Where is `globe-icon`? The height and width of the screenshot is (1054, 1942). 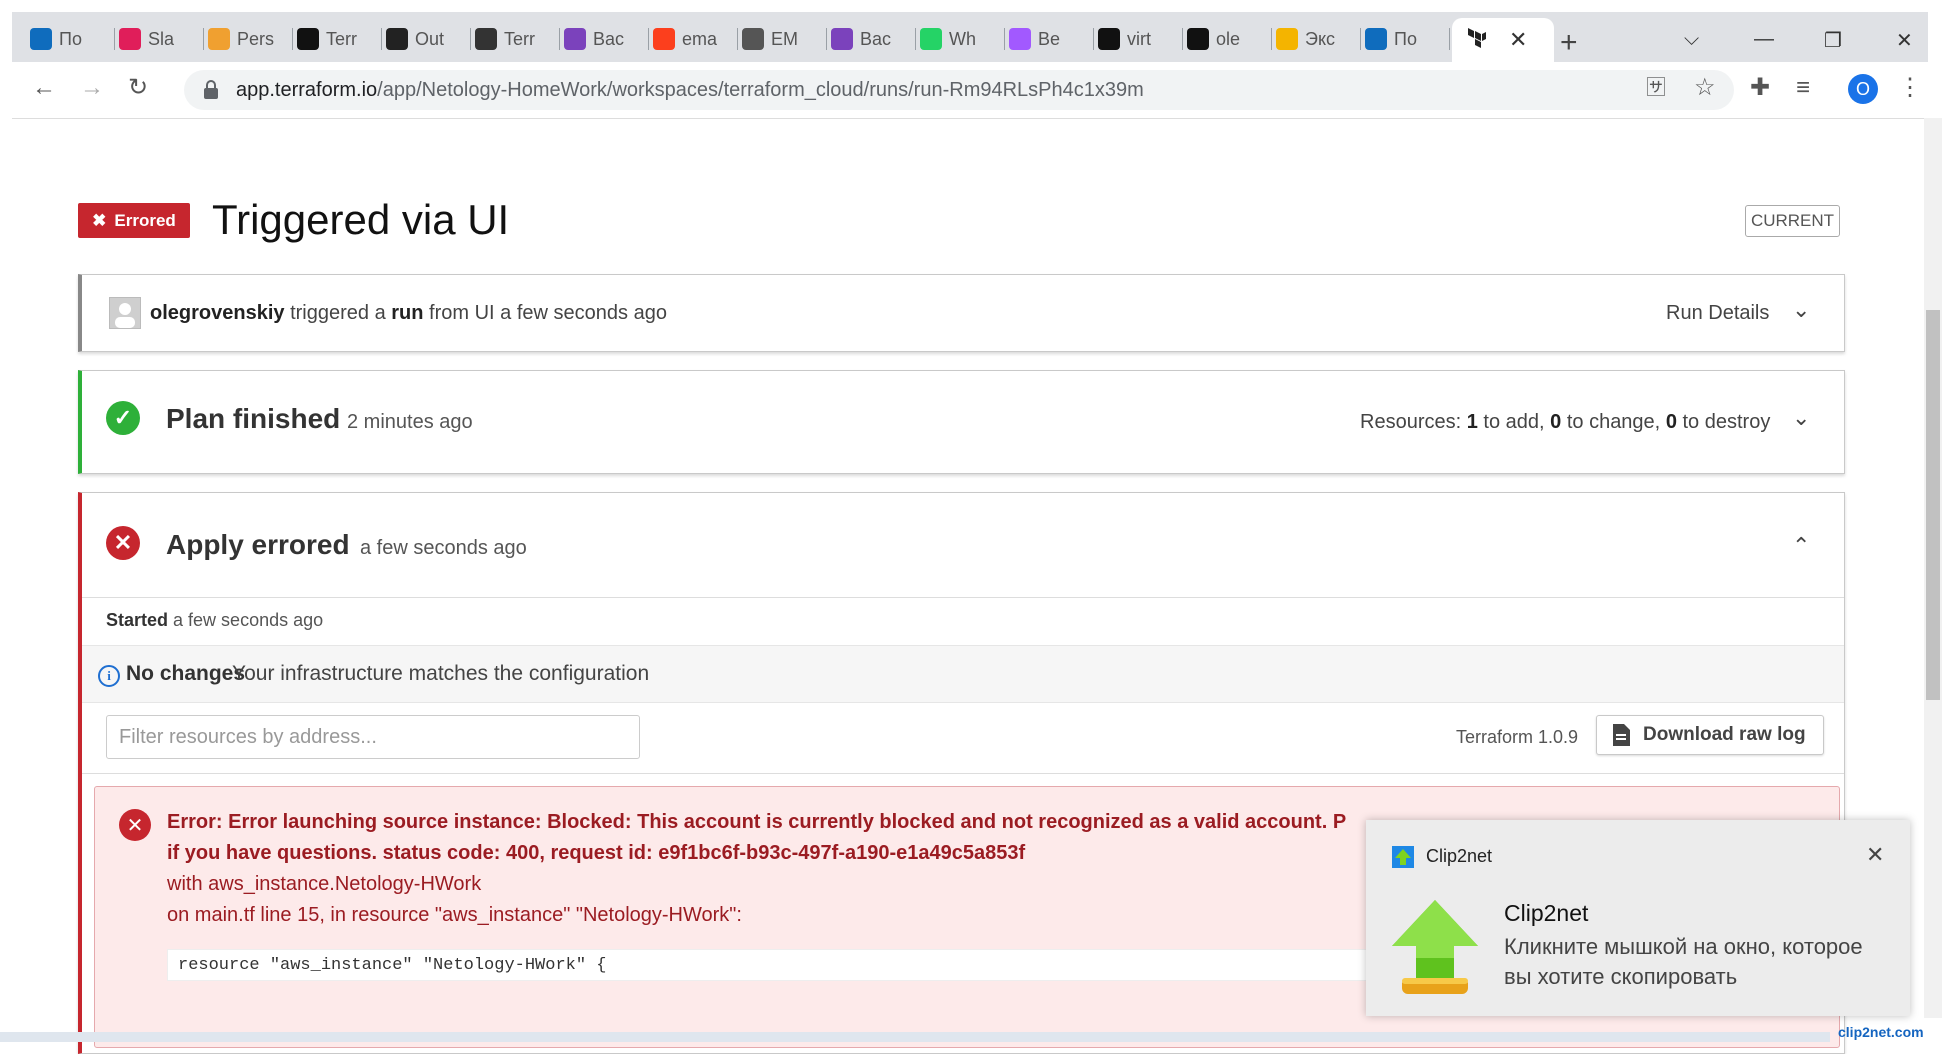
globe-icon is located at coordinates (753, 39).